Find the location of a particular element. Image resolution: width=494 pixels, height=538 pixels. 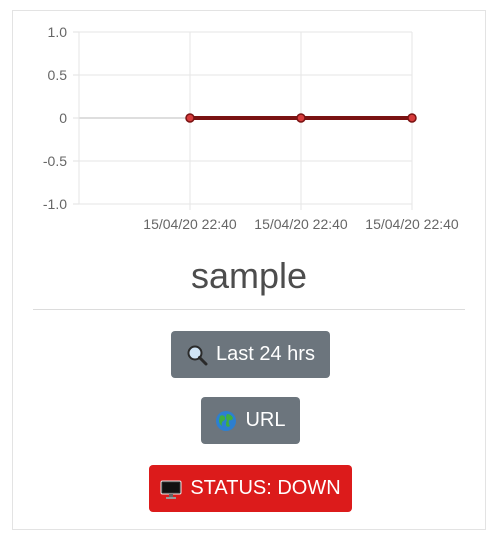

url-button: URL is located at coordinates (250, 420).